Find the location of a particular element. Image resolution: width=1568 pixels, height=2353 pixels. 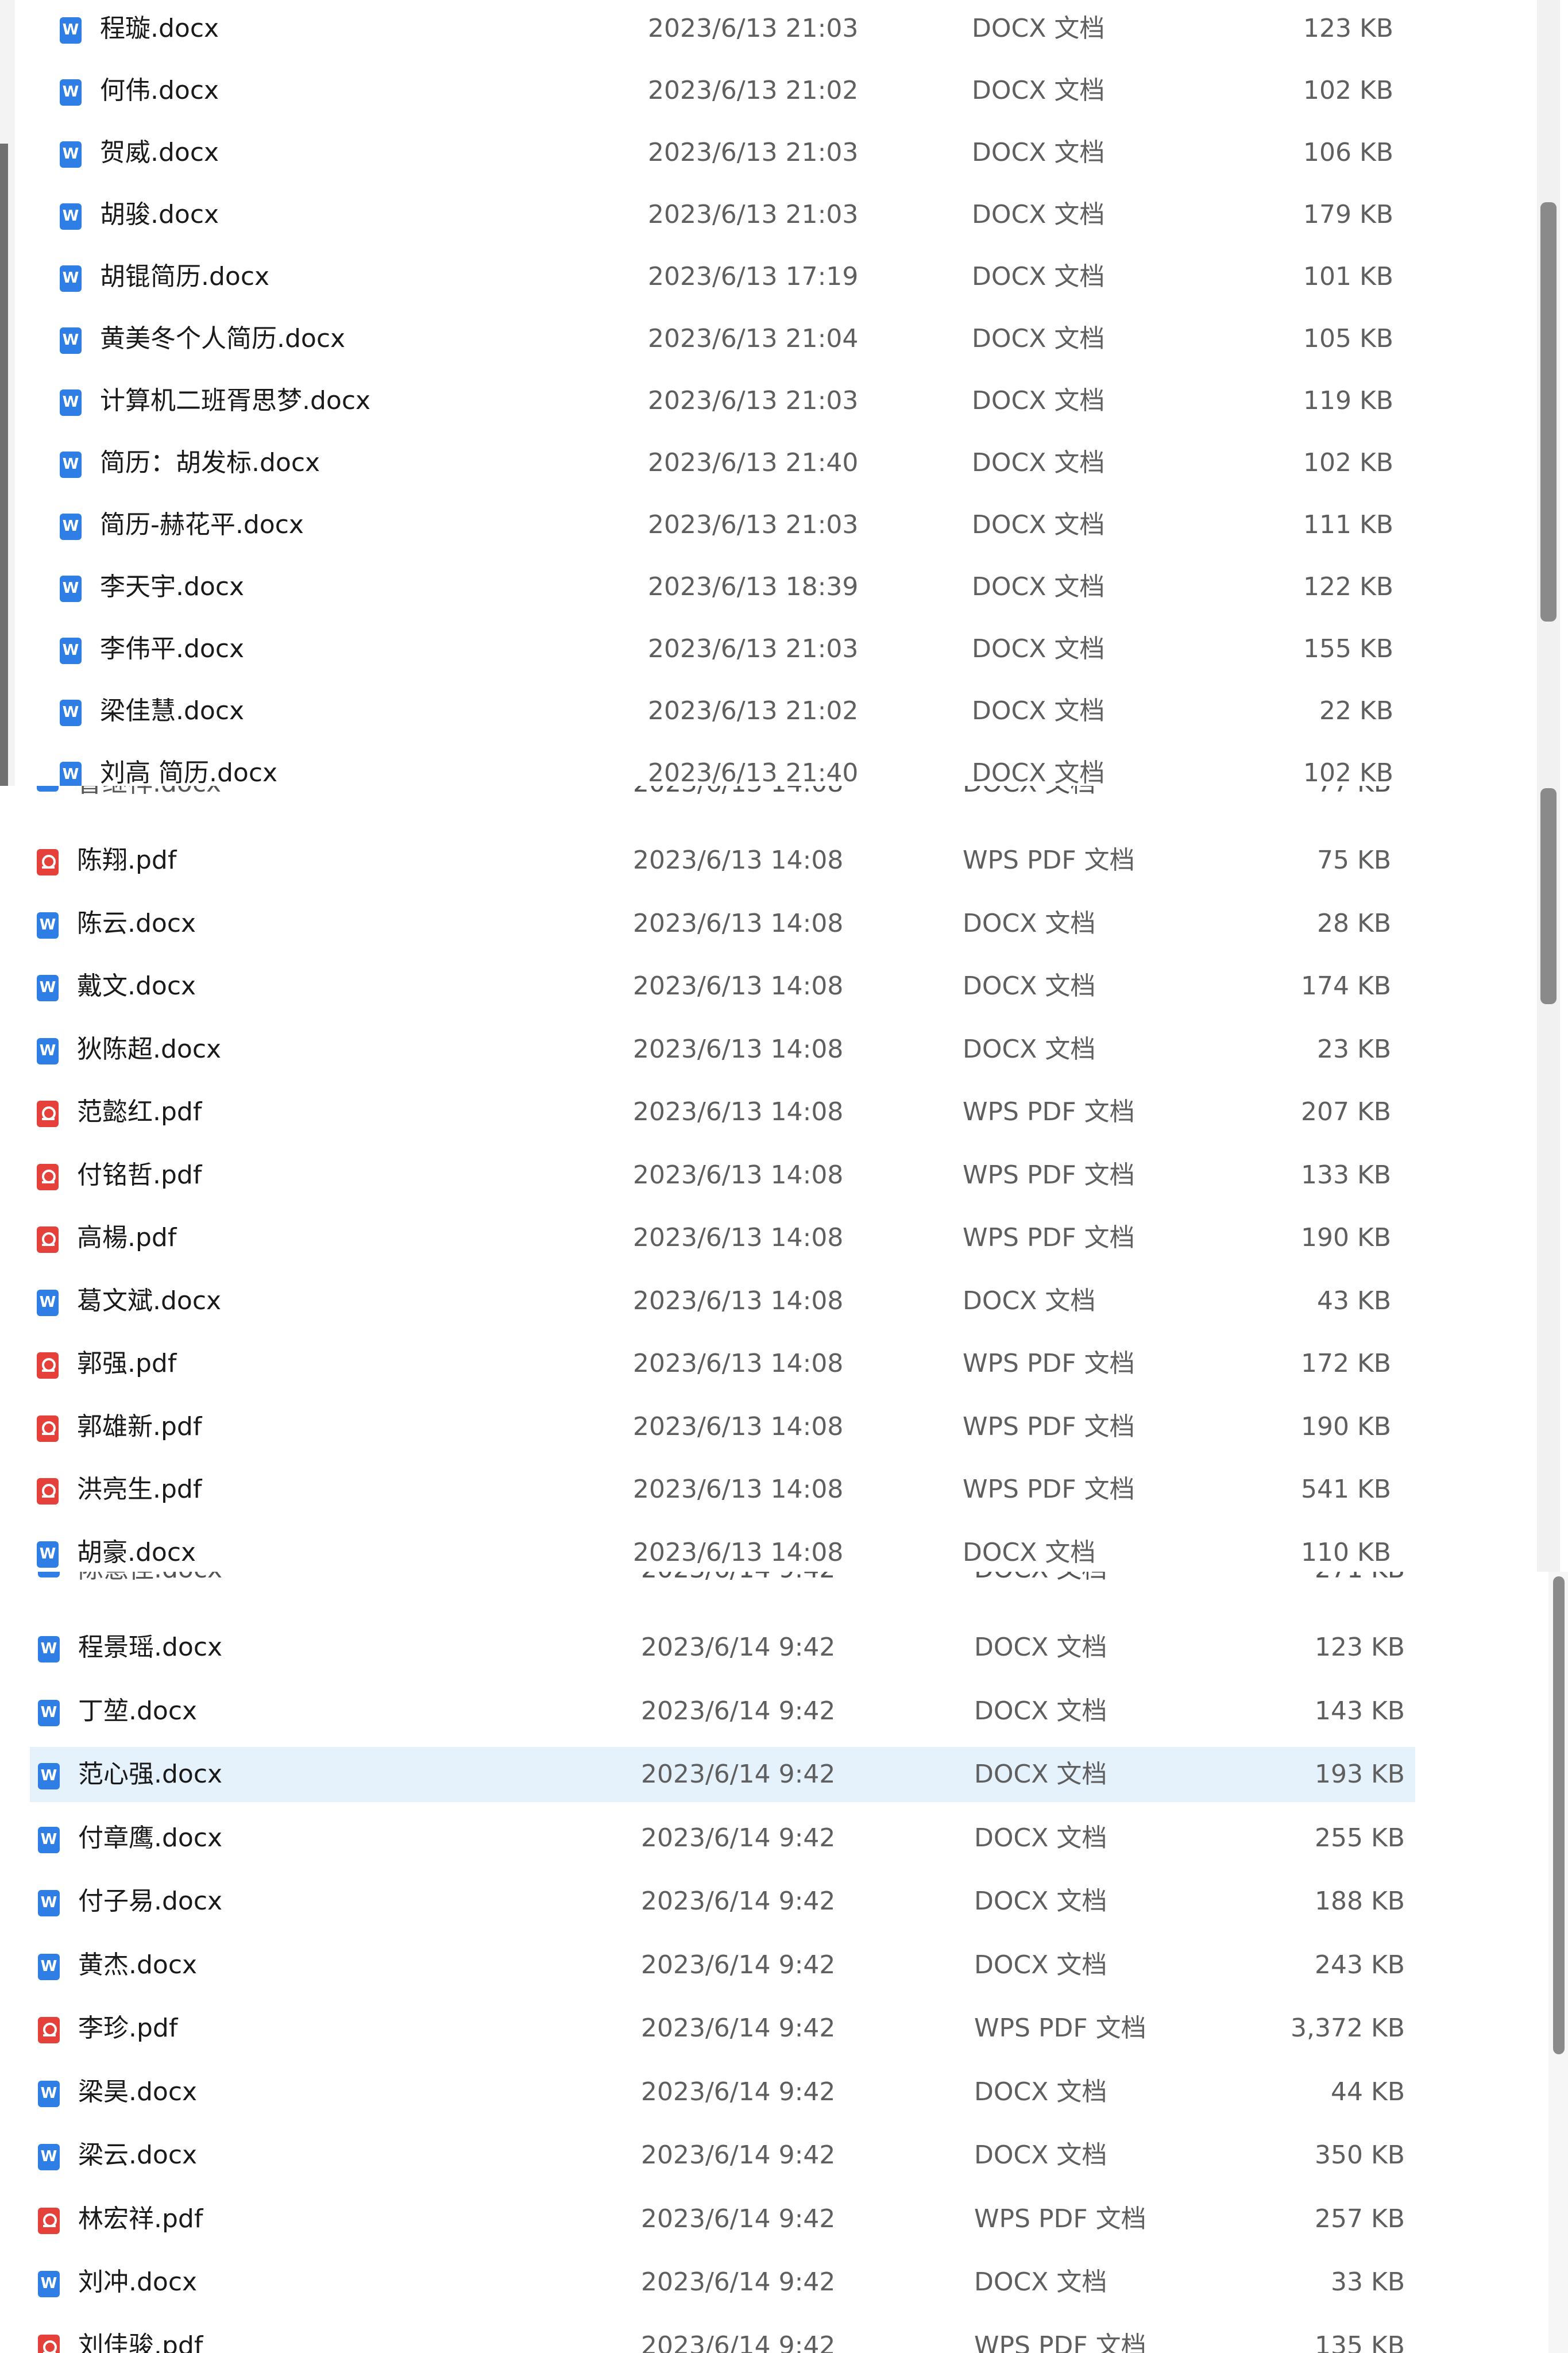

file-name: 狄陈超.docx is located at coordinates (149, 1049).